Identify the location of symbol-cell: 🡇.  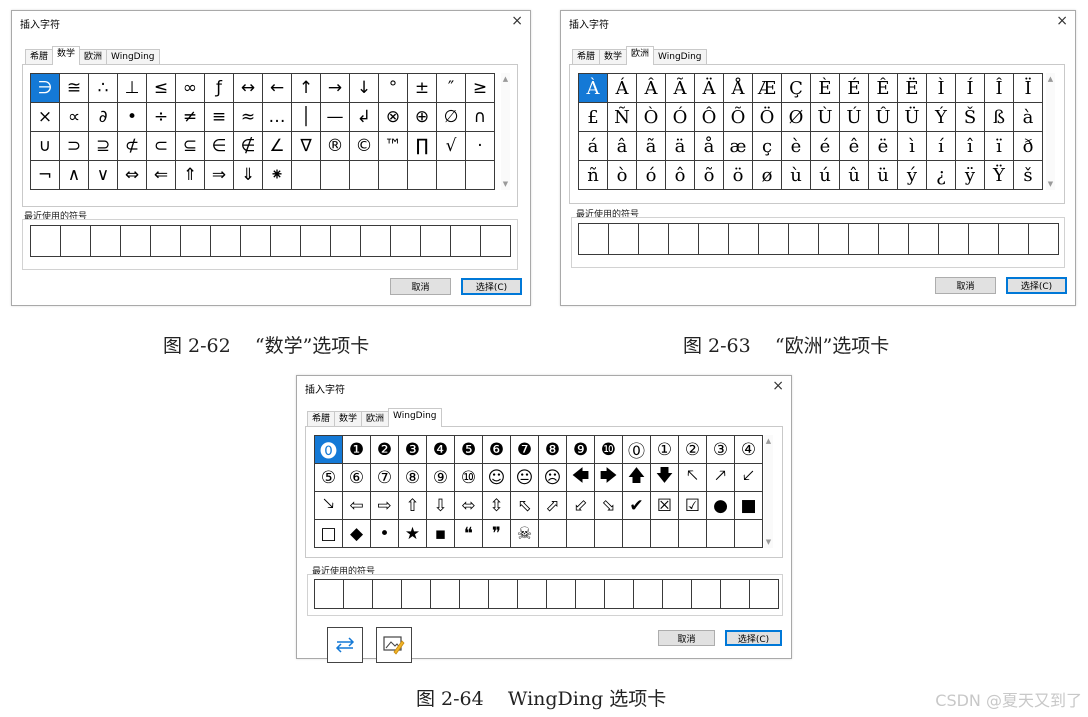
(665, 478).